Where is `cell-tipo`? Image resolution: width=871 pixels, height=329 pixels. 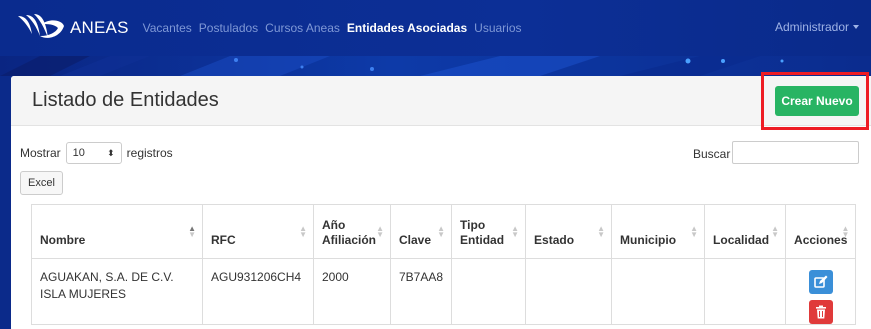
cell-tipo is located at coordinates (489, 291).